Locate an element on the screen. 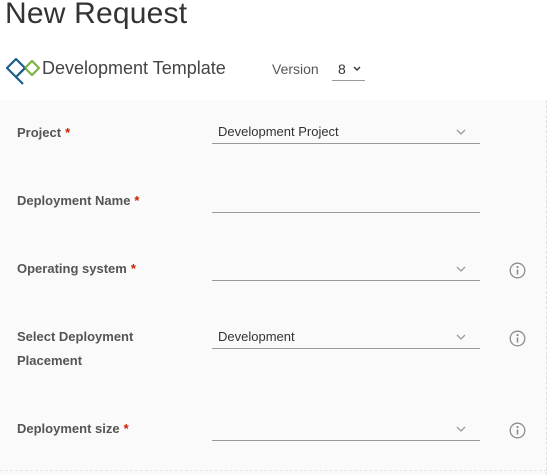  page-title: New Request is located at coordinates (96, 15).